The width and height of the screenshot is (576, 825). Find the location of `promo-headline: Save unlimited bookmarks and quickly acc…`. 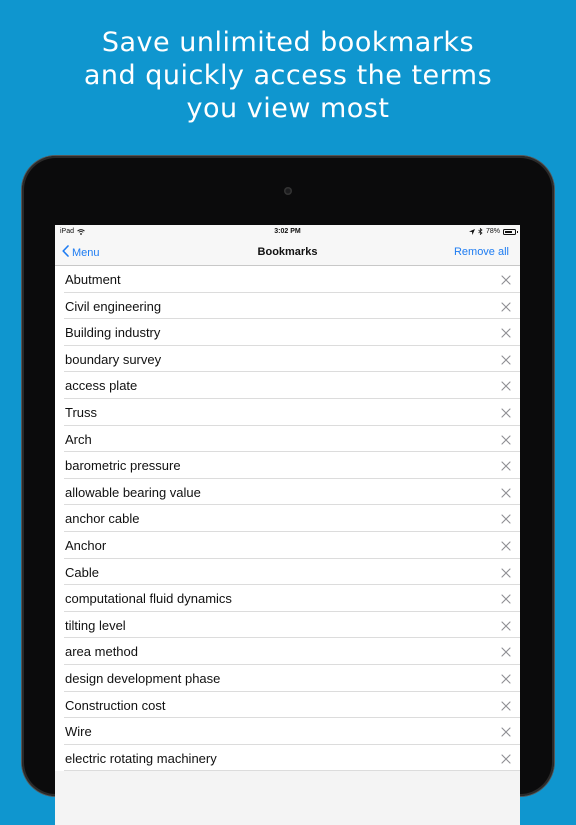

promo-headline: Save unlimited bookmarks and quickly acc… is located at coordinates (288, 75).